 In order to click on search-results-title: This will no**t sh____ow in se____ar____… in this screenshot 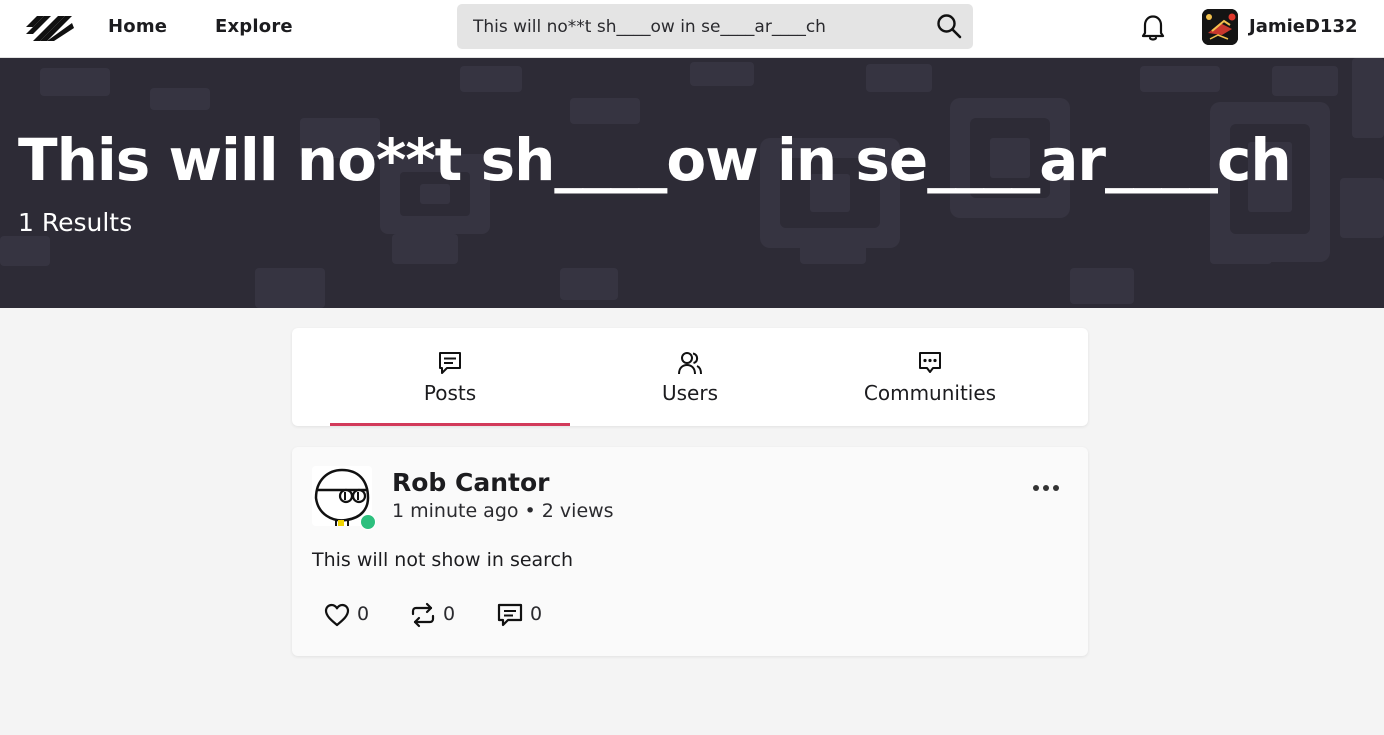, I will do `click(655, 160)`.